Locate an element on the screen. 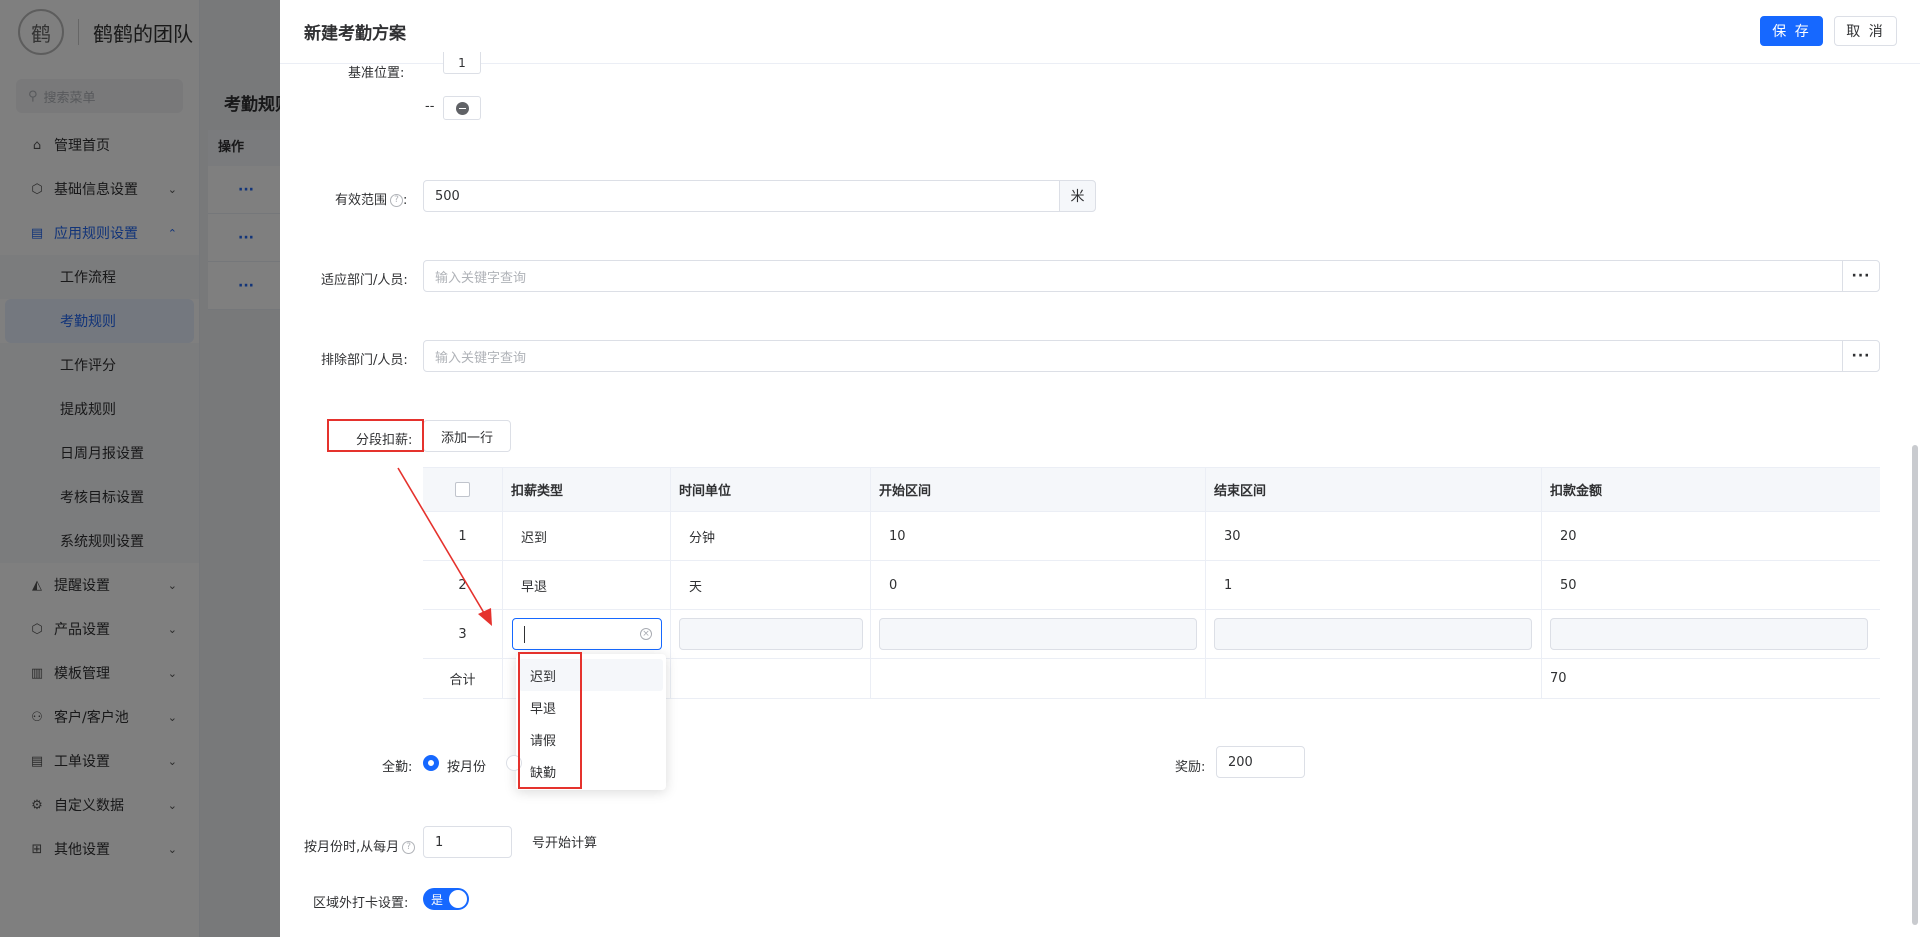 The width and height of the screenshot is (1920, 937). dept-picker-button: ··· is located at coordinates (1861, 276).